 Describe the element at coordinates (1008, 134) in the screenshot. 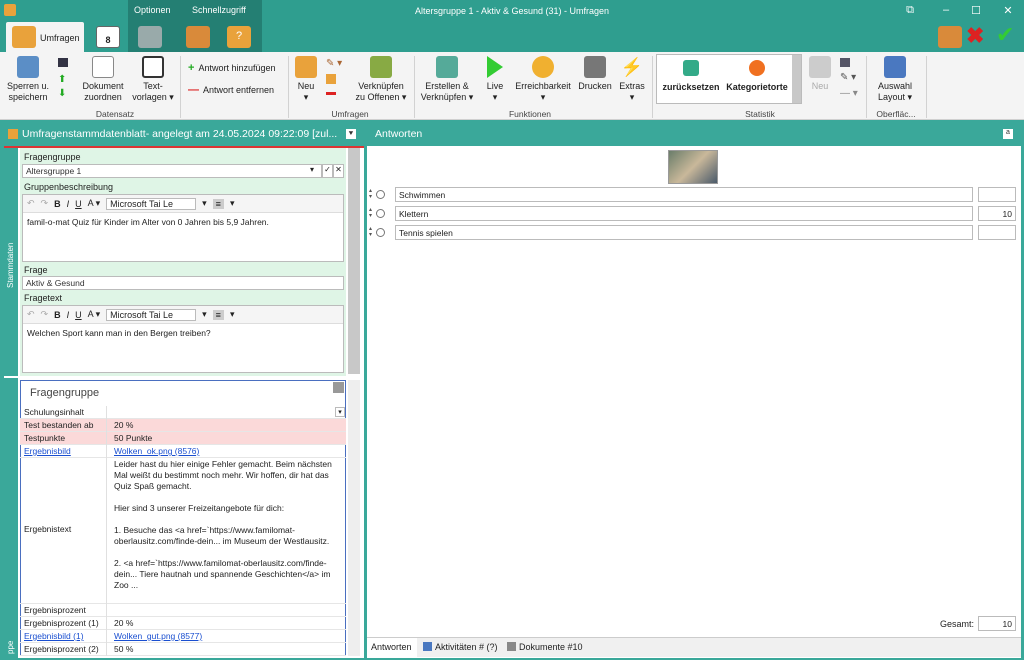

I see `pane-menu-icon: a` at that location.